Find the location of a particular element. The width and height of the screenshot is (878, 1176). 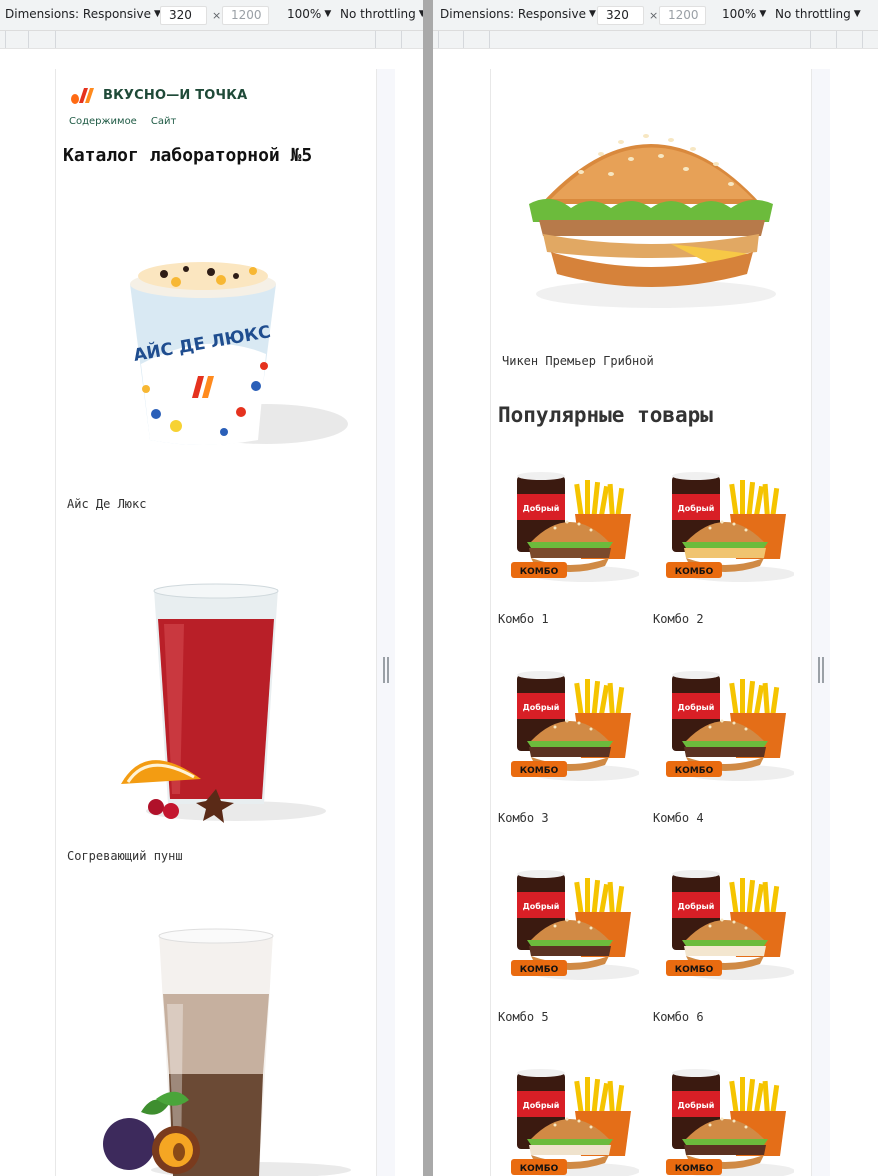

combo-caption: Комбо 5 is located at coordinates (523, 1017).